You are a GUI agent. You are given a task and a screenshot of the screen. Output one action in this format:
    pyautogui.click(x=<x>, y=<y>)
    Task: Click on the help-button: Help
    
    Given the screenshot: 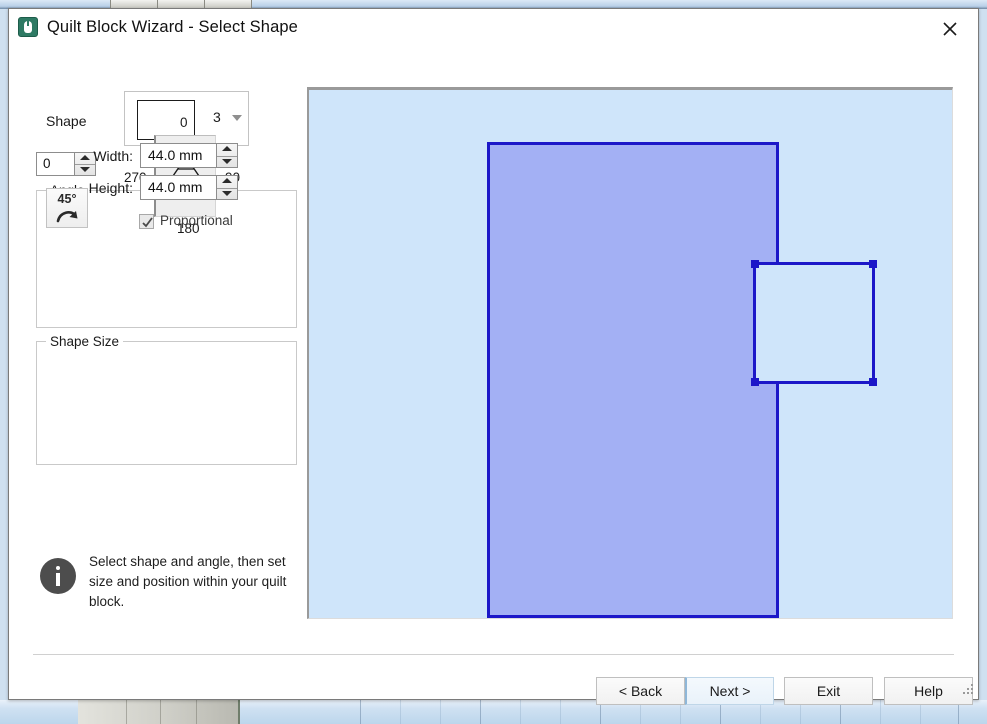 What is the action you would take?
    pyautogui.click(x=928, y=691)
    